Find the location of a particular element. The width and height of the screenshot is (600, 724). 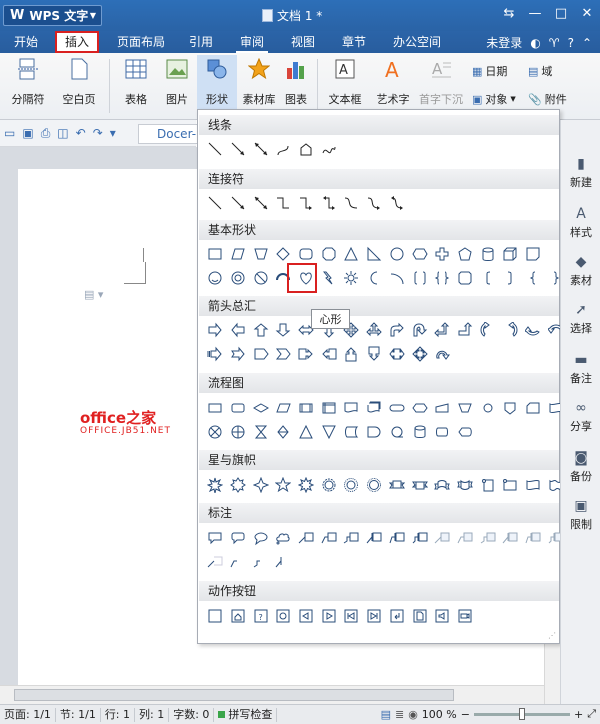

chevron-shape is located at coordinates (283, 354).